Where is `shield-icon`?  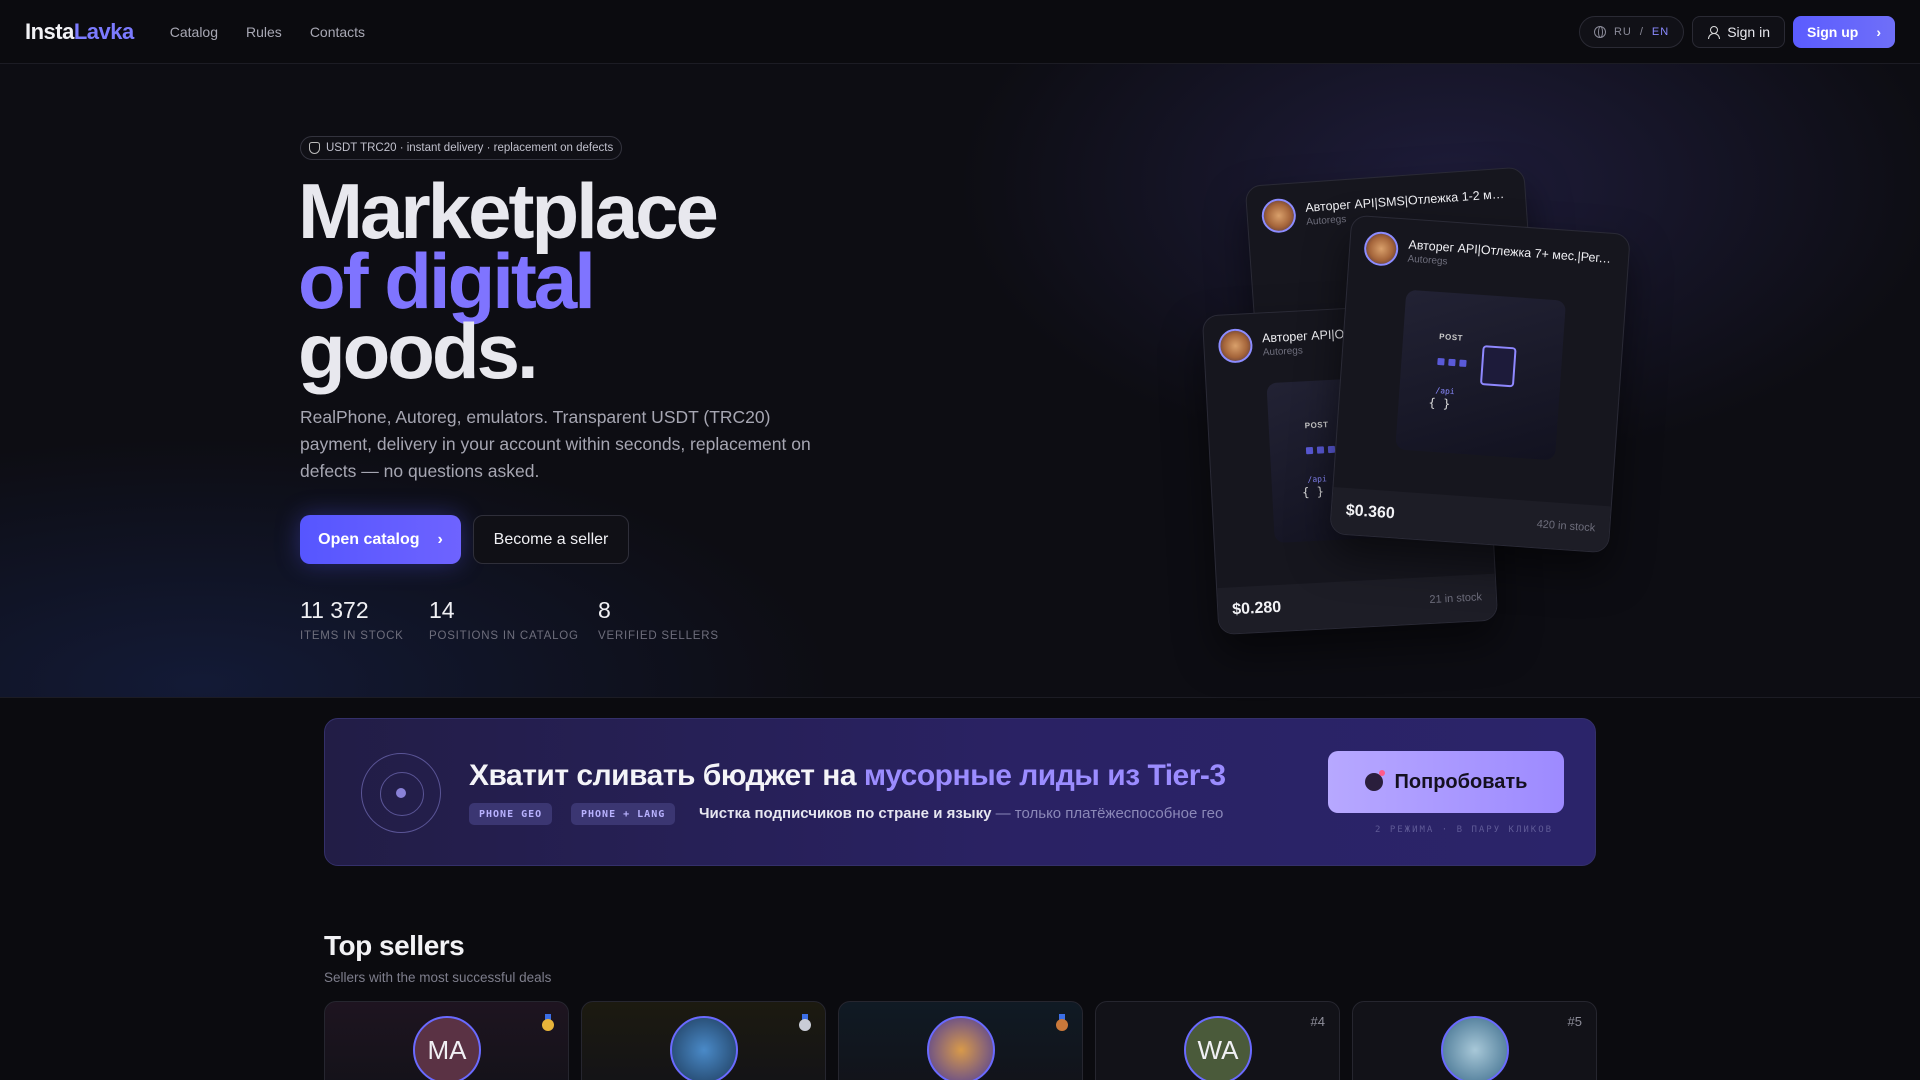
shield-icon is located at coordinates (314, 148).